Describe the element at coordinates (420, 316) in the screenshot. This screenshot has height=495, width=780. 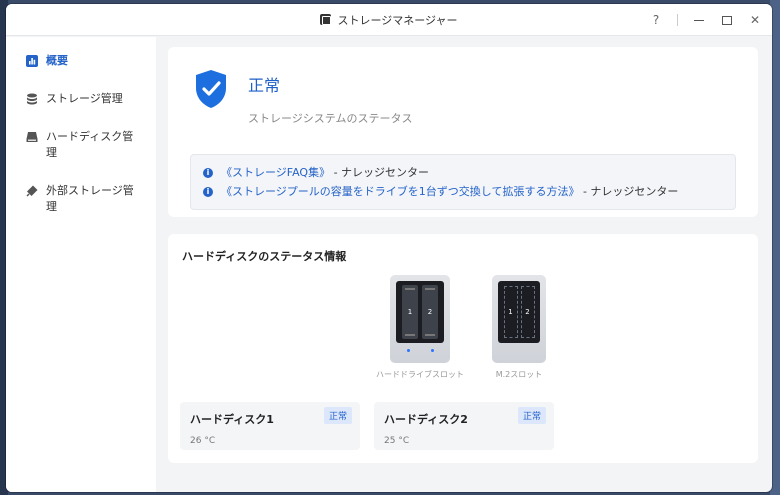
I see `drive-bay: 1 2` at that location.